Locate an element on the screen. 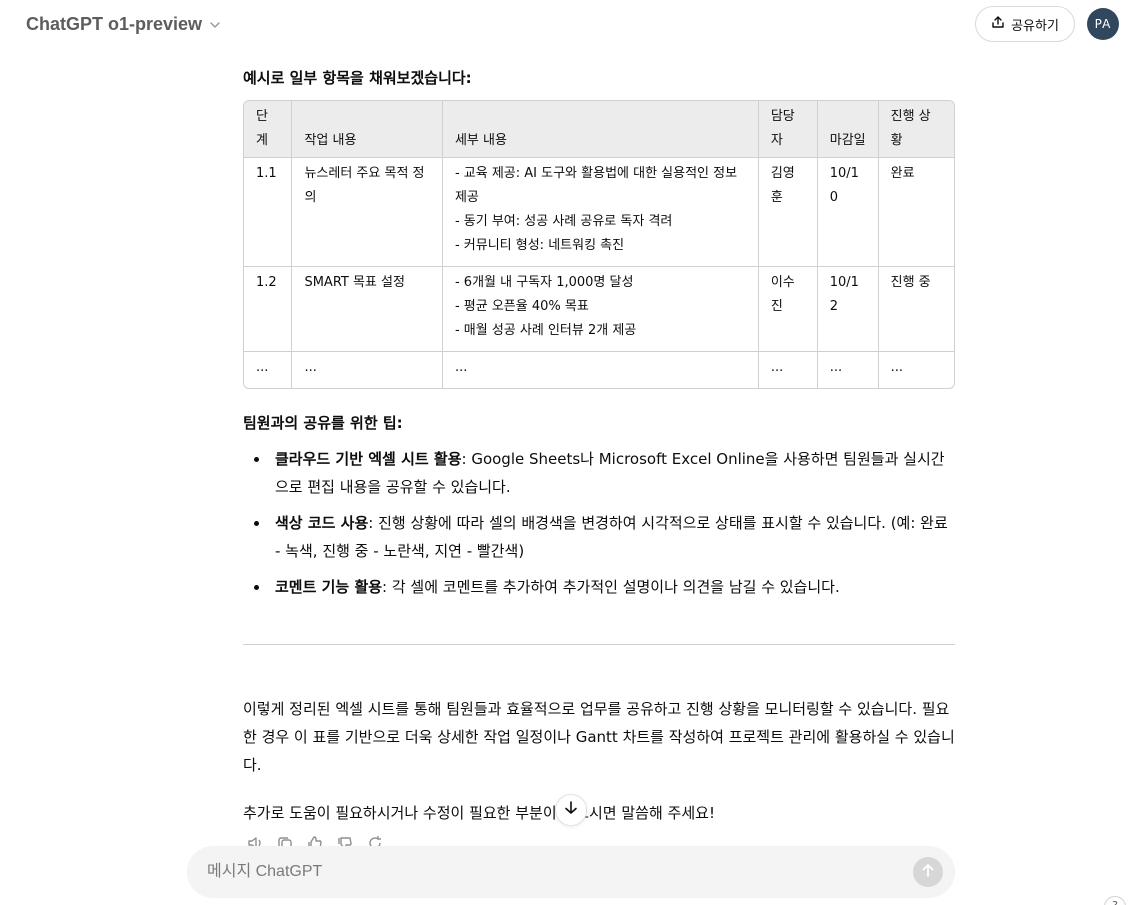  detail-line: - 6개월 내 구독자 1,000명 달성 is located at coordinates (544, 282).